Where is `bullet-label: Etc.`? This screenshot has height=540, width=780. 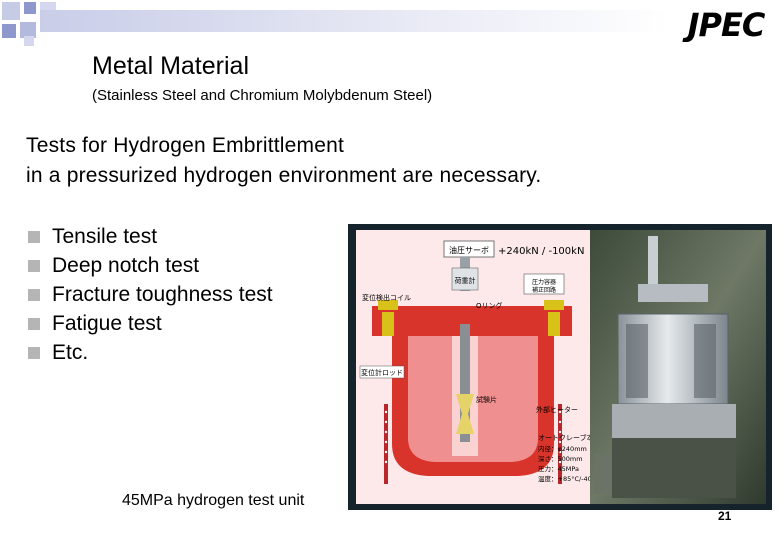 bullet-label: Etc. is located at coordinates (70, 352).